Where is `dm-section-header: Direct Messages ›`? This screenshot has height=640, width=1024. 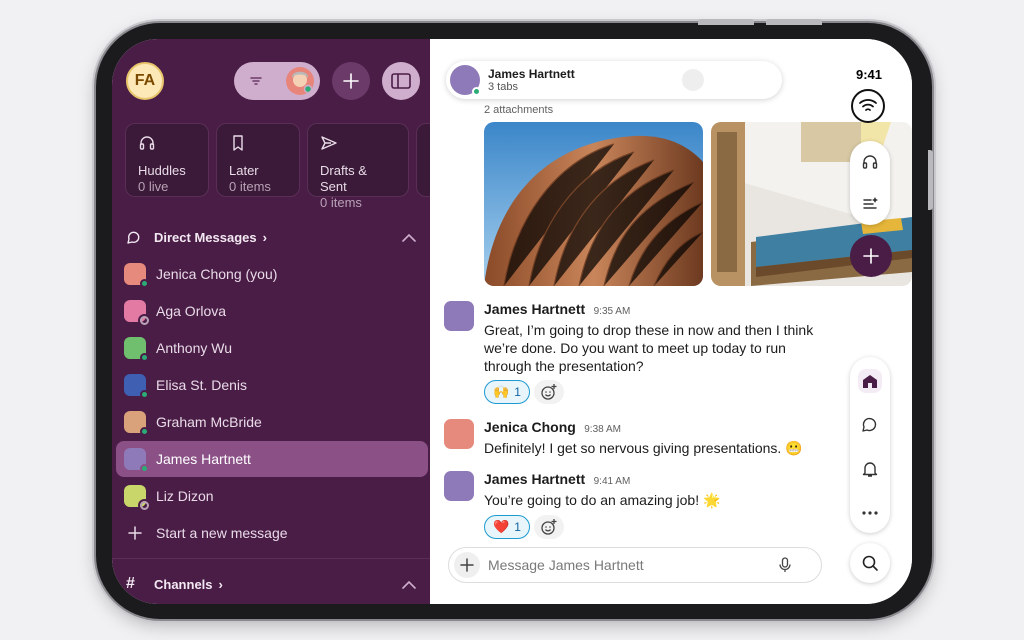 dm-section-header: Direct Messages › is located at coordinates (196, 237).